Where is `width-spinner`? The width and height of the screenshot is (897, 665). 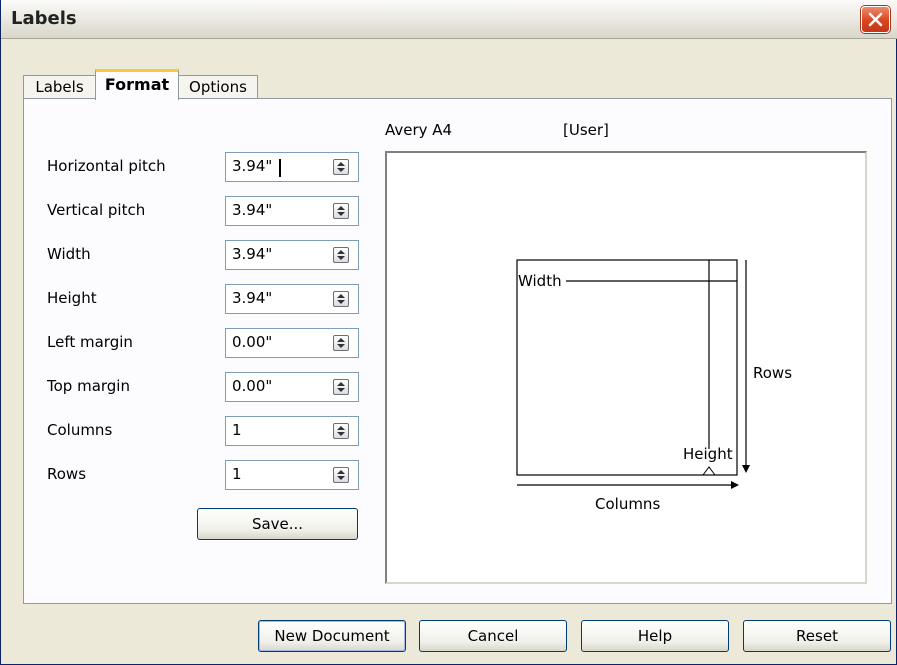
width-spinner is located at coordinates (341, 255).